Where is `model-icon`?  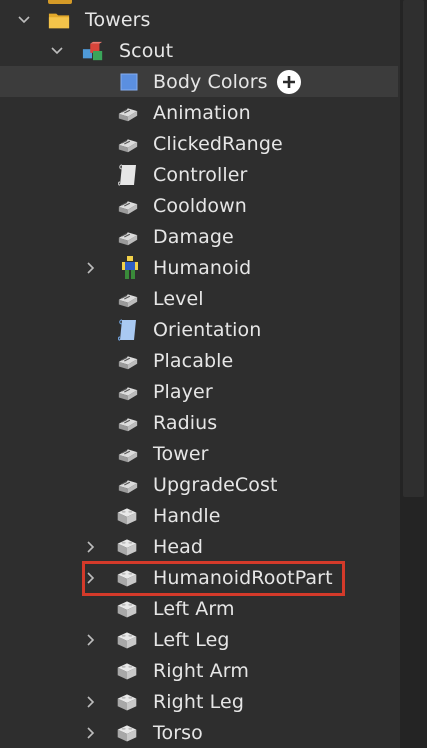 model-icon is located at coordinates (93, 51).